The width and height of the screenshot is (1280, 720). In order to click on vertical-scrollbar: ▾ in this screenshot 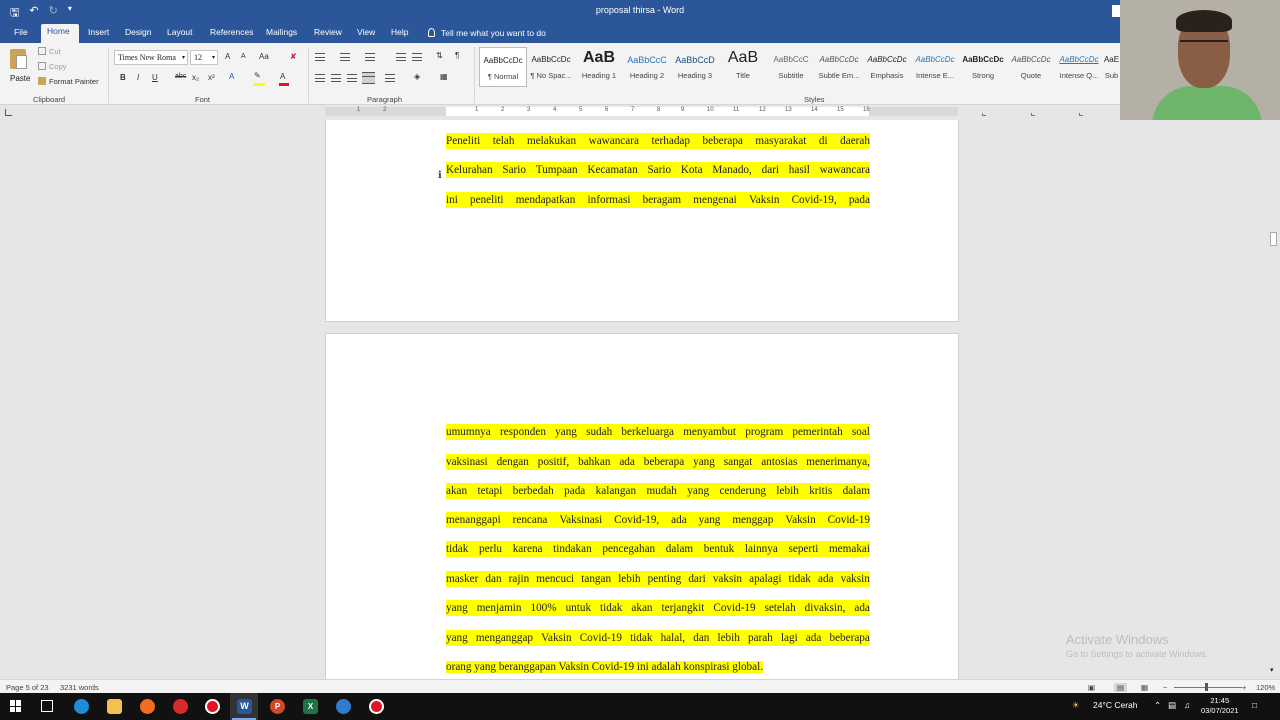, I will do `click(1274, 399)`.